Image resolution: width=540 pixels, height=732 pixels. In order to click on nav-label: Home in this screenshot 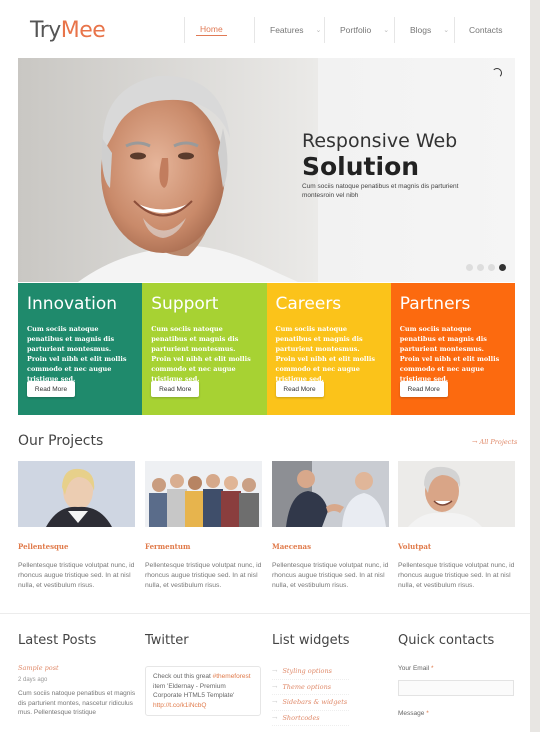, I will do `click(211, 30)`.